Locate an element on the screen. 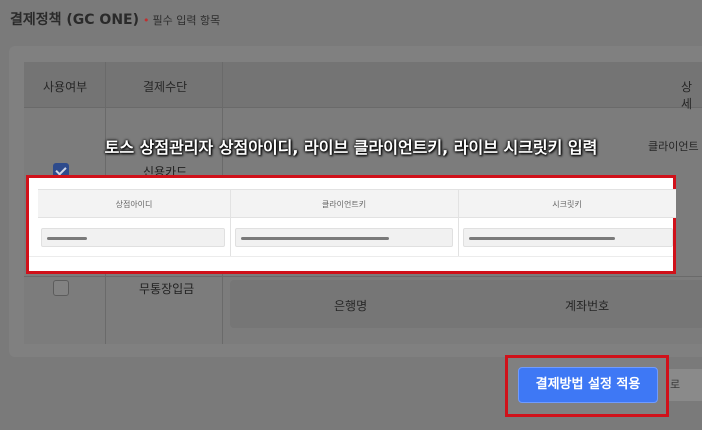 This screenshot has width=702, height=430. page-title: 결제정책 (GC ONE) is located at coordinates (75, 20).